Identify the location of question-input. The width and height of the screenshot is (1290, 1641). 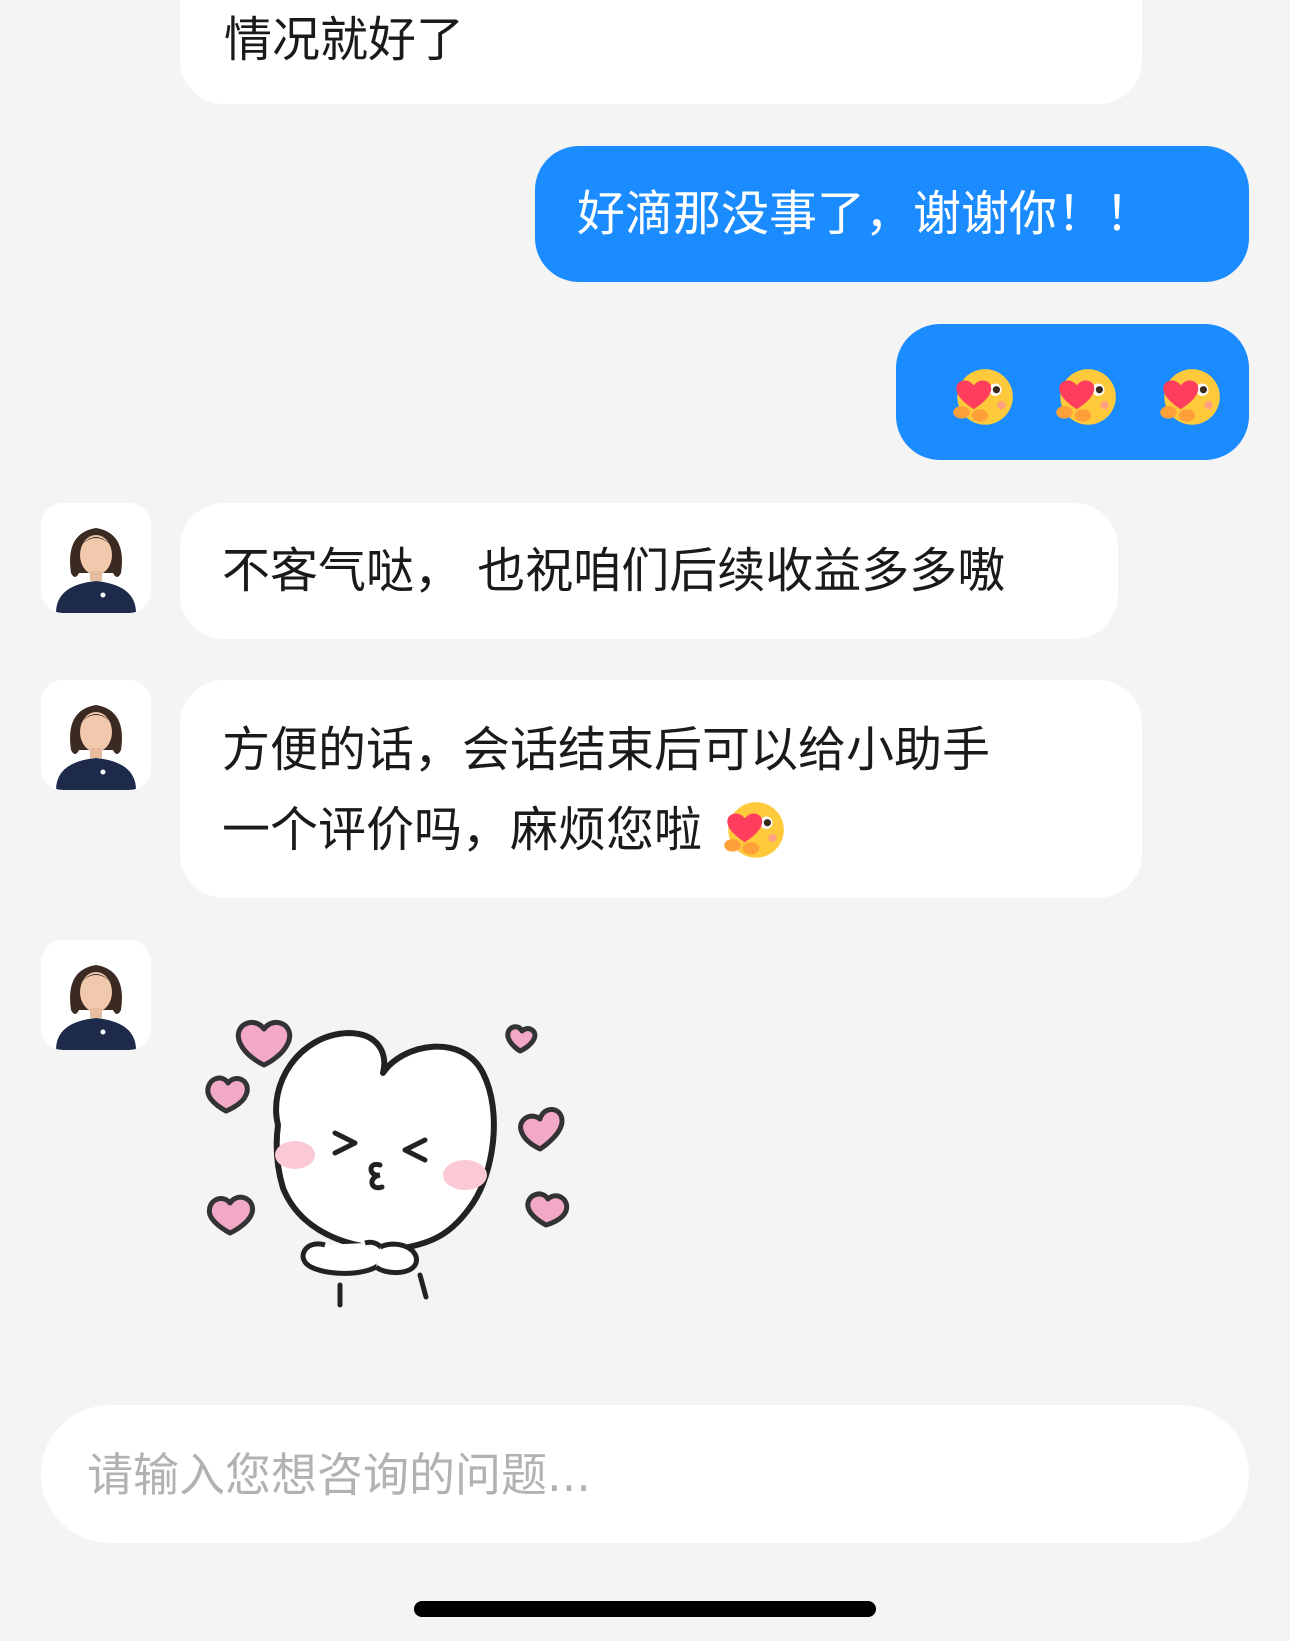
(637, 1475).